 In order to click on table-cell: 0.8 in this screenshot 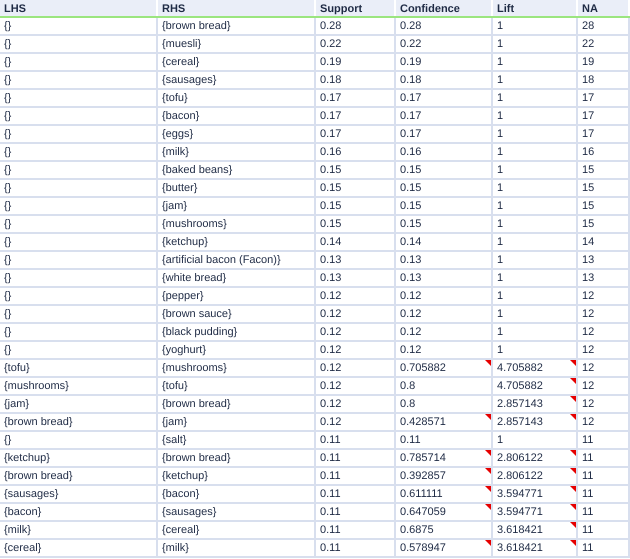, I will do `click(443, 386)`.